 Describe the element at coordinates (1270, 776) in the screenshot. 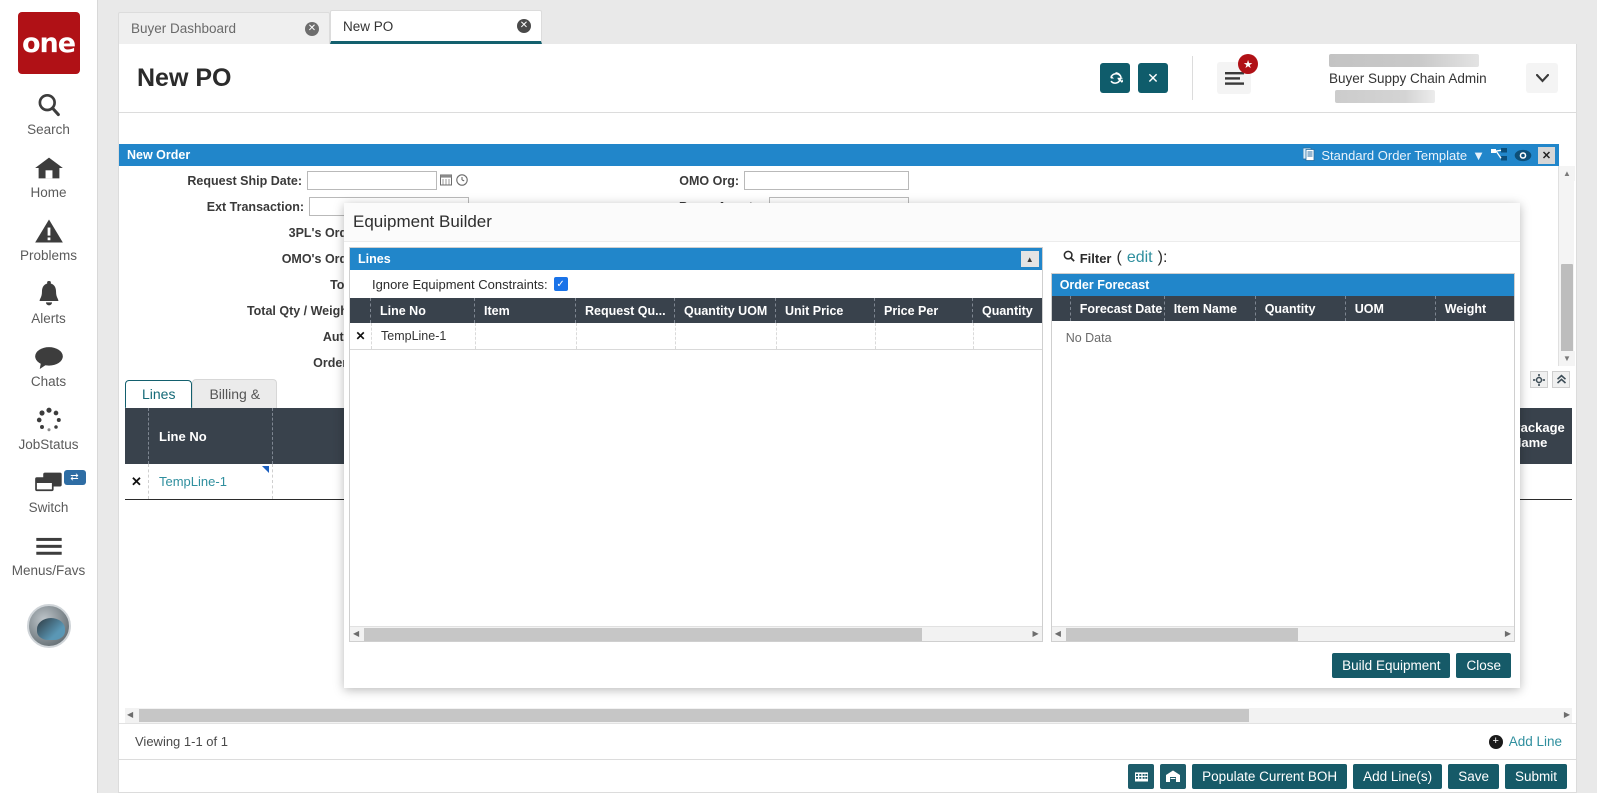

I see `populate-current-boh-button: Populate Current BOH` at that location.